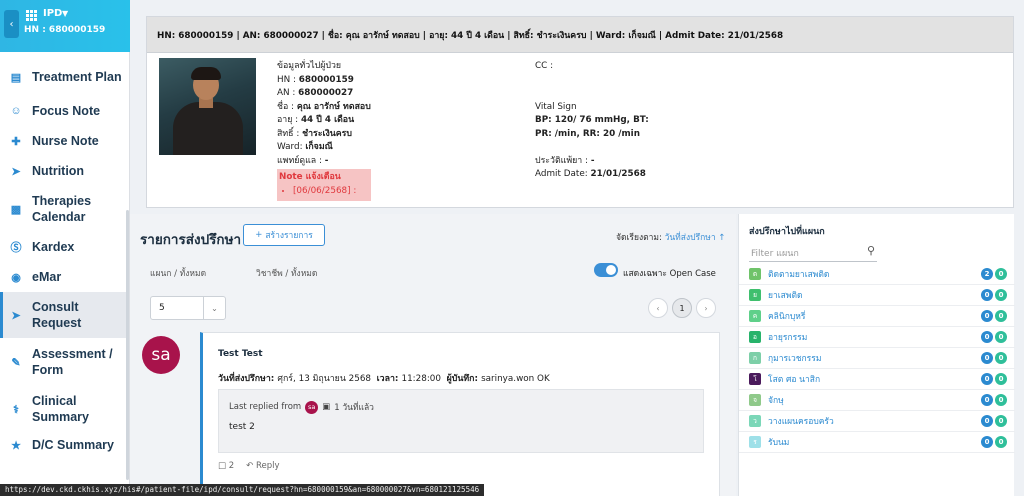 Image resolution: width=1024 pixels, height=496 pixels. What do you see at coordinates (65, 13) in the screenshot?
I see `caret-down-icon: ▼` at bounding box center [65, 13].